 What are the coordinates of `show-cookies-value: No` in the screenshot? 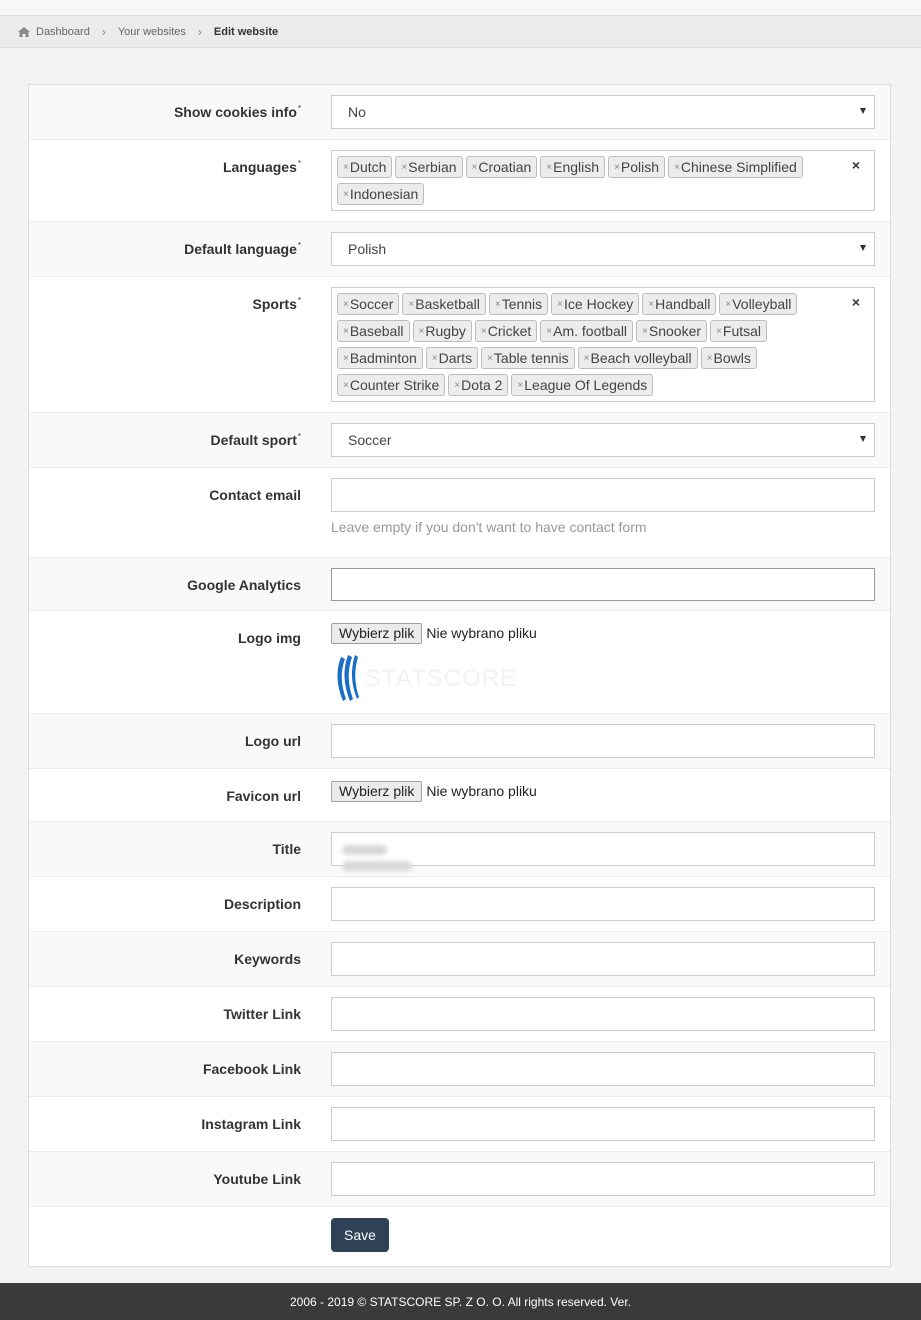 It's located at (357, 112).